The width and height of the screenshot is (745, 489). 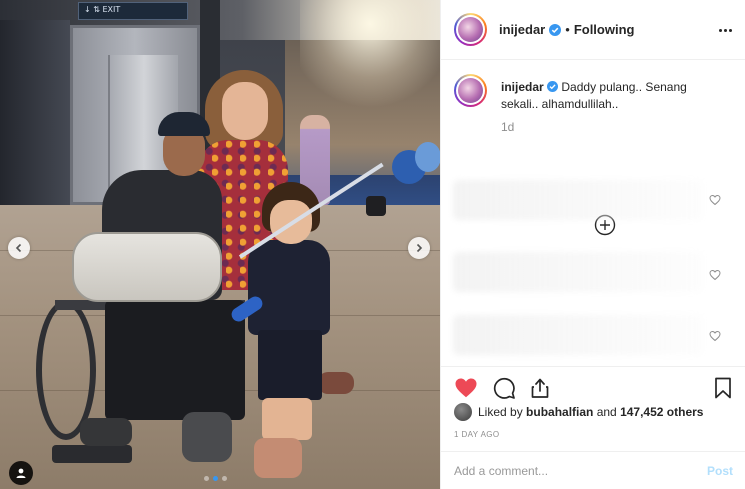 I want to click on username-link: inijedar, so click(x=522, y=29).